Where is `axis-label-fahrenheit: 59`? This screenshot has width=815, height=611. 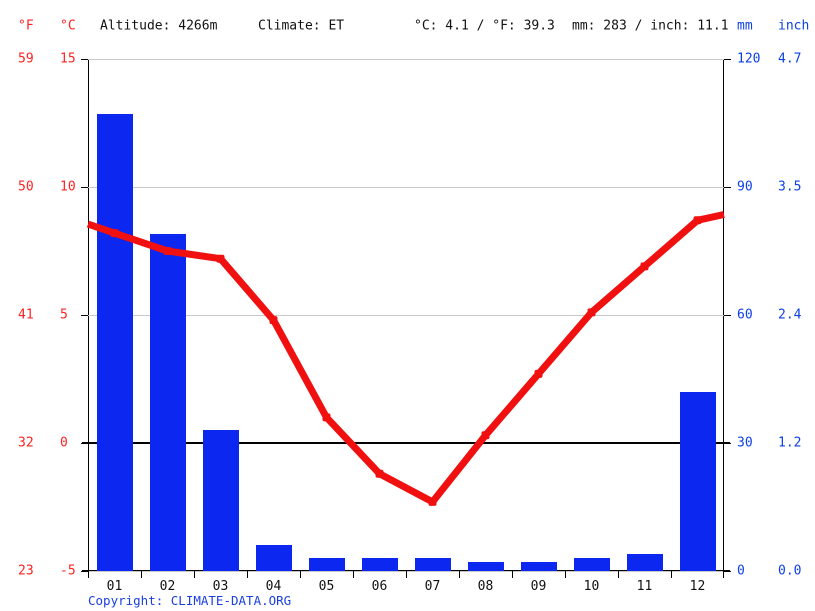 axis-label-fahrenheit: 59 is located at coordinates (26, 59).